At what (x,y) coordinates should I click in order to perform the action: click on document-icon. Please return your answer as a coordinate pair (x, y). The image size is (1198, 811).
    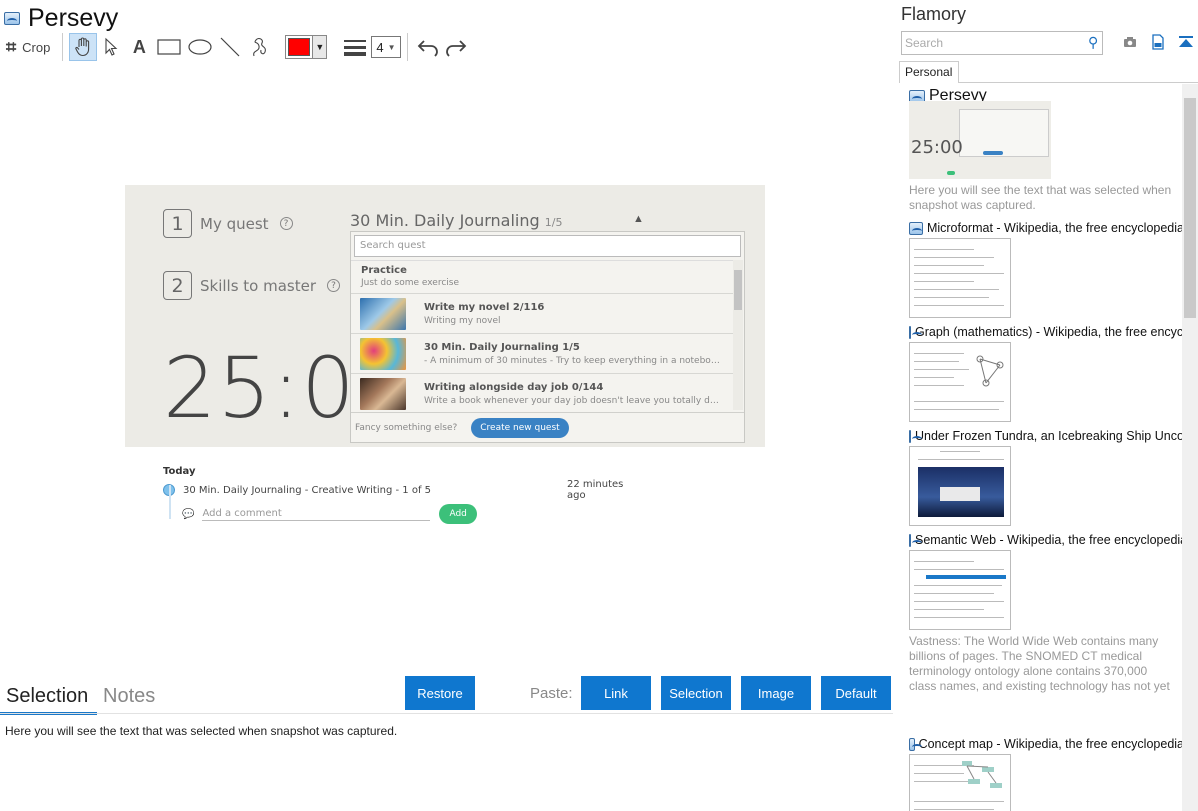
    Looking at the image, I should click on (1158, 42).